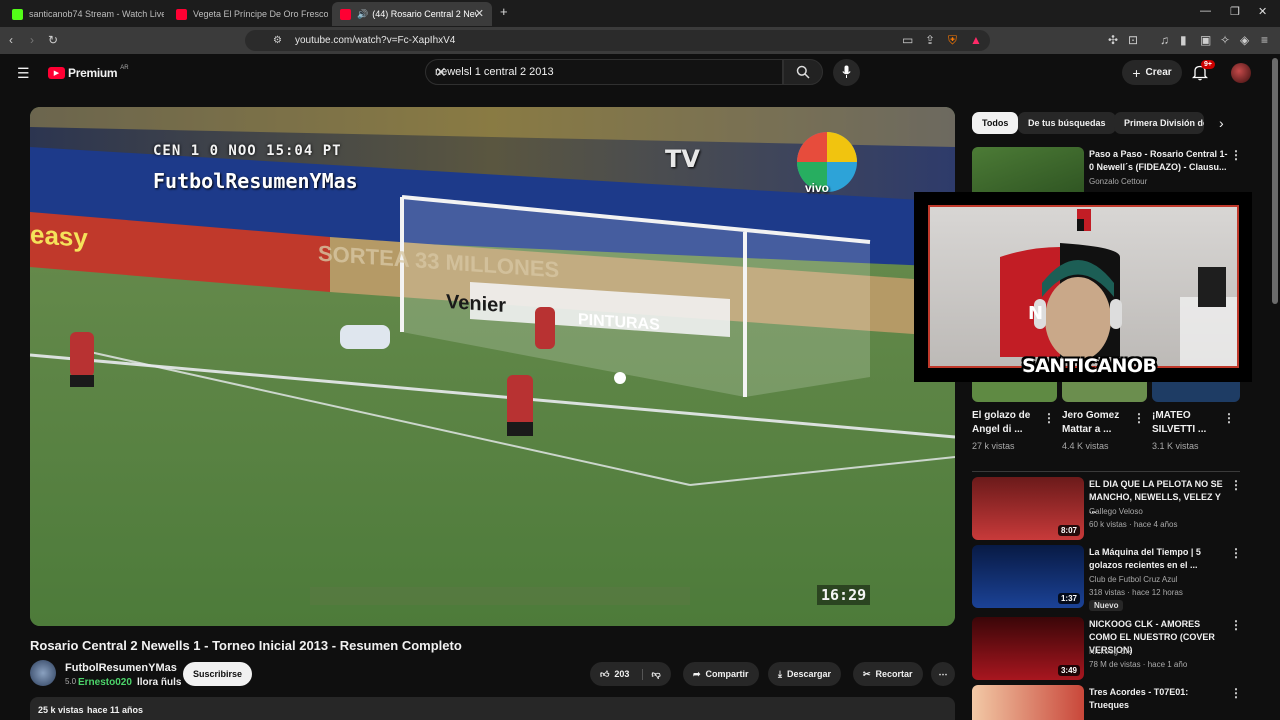 Image resolution: width=1280 pixels, height=720 pixels. I want to click on divider, so click(1106, 471).